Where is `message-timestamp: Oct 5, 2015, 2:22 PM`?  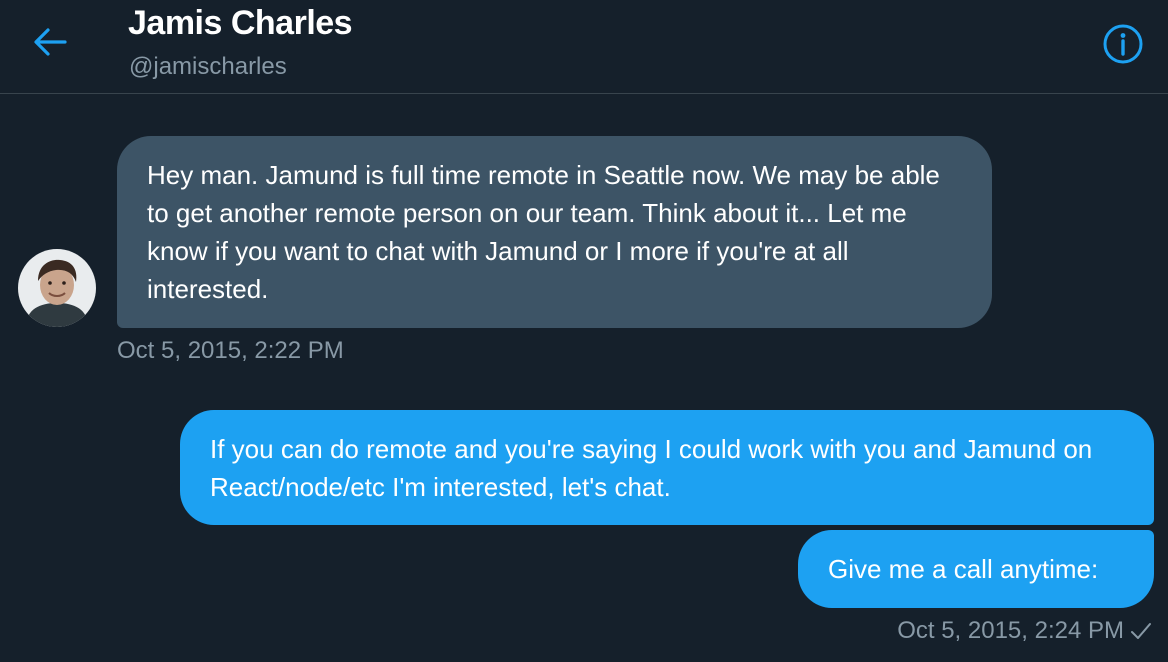 message-timestamp: Oct 5, 2015, 2:22 PM is located at coordinates (230, 350).